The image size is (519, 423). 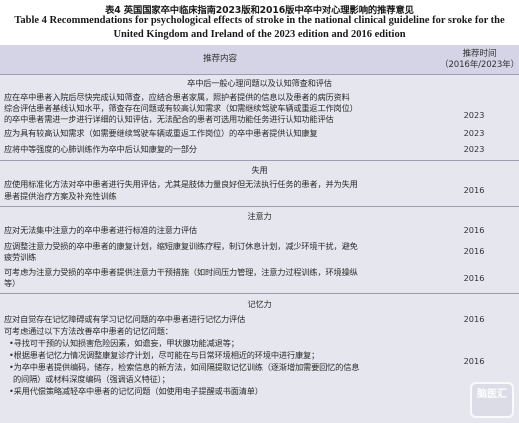 I want to click on header-year-line-2: （2016年/2023年）, so click(x=479, y=65).